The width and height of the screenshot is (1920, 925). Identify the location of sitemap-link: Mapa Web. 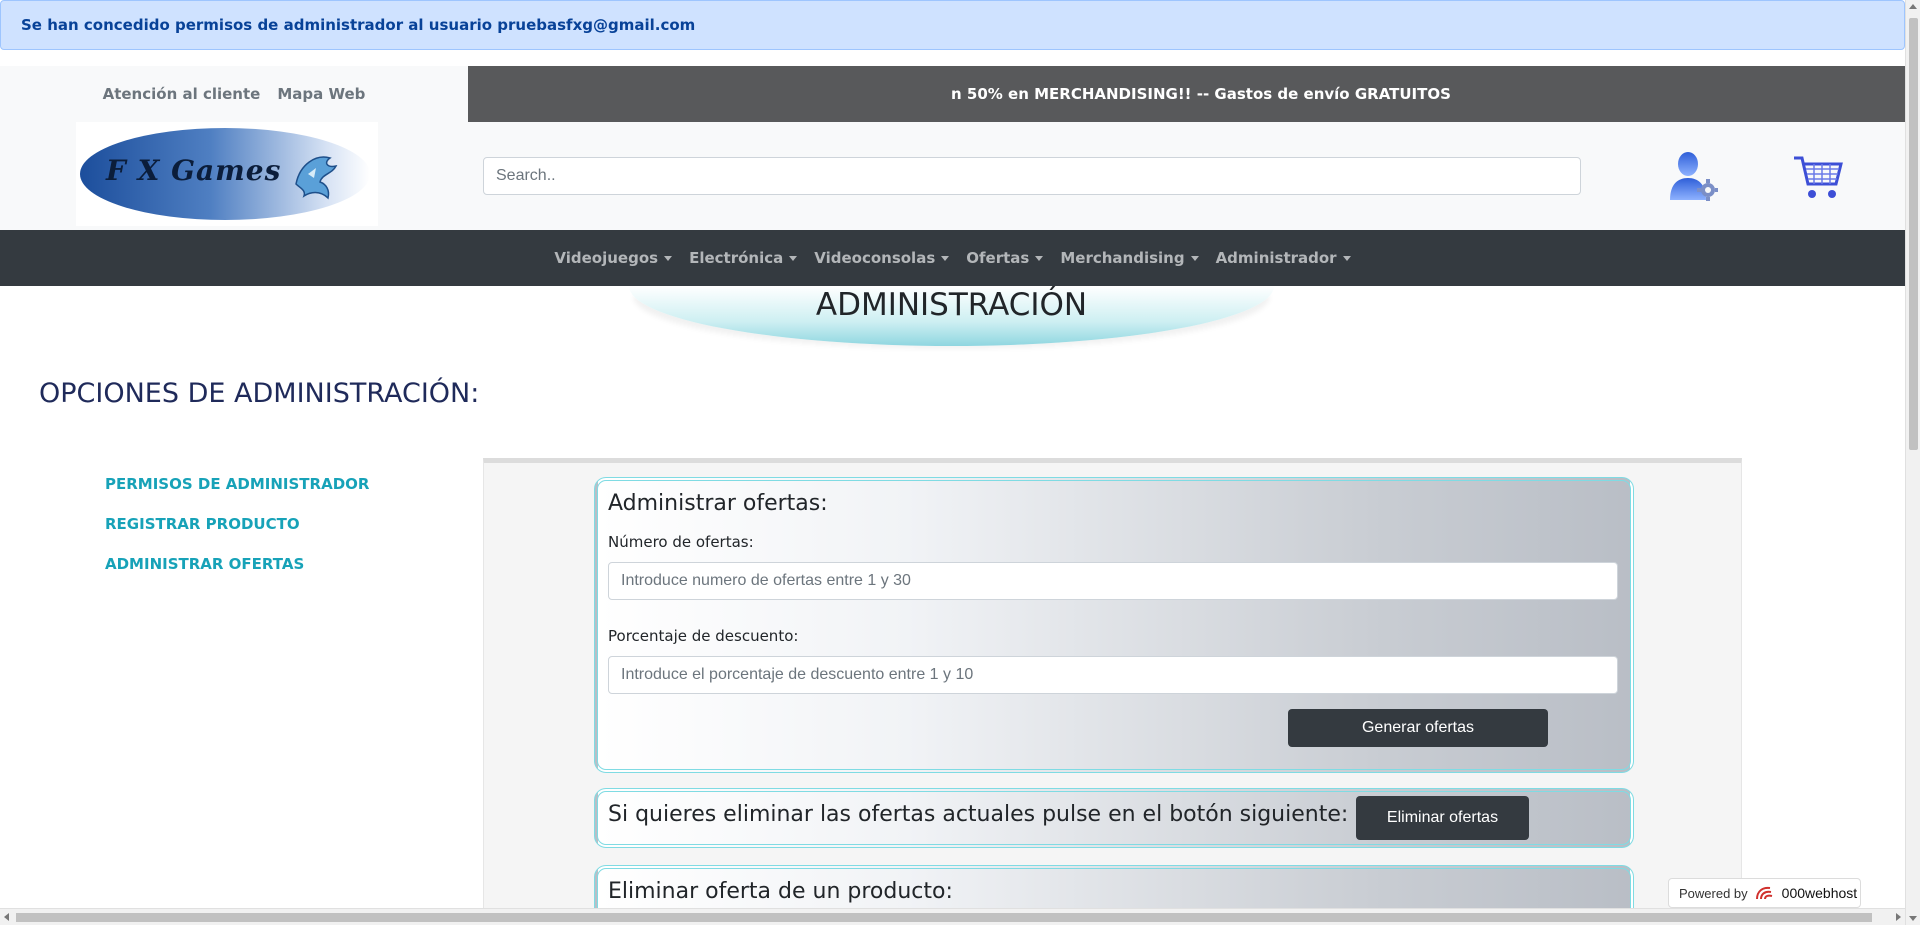
(321, 94).